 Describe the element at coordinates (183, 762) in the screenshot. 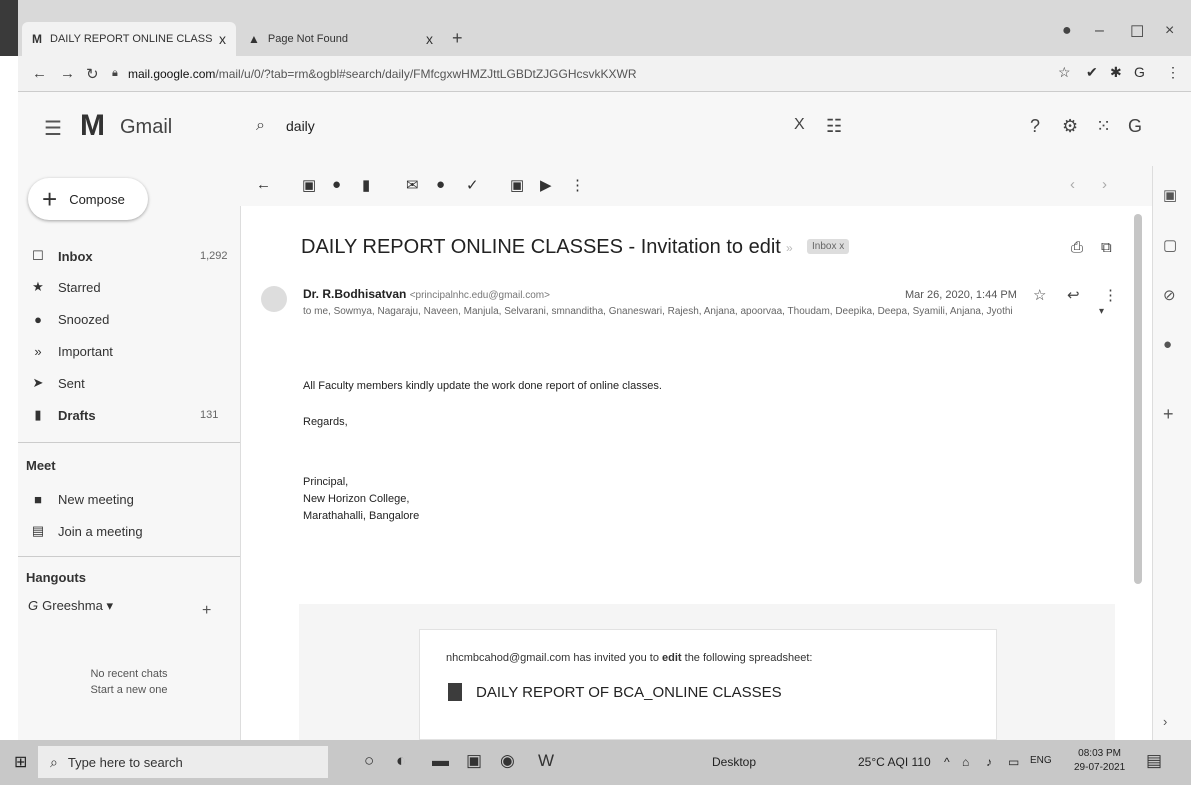

I see `taskbar-search: ⌕ Type here to search` at that location.